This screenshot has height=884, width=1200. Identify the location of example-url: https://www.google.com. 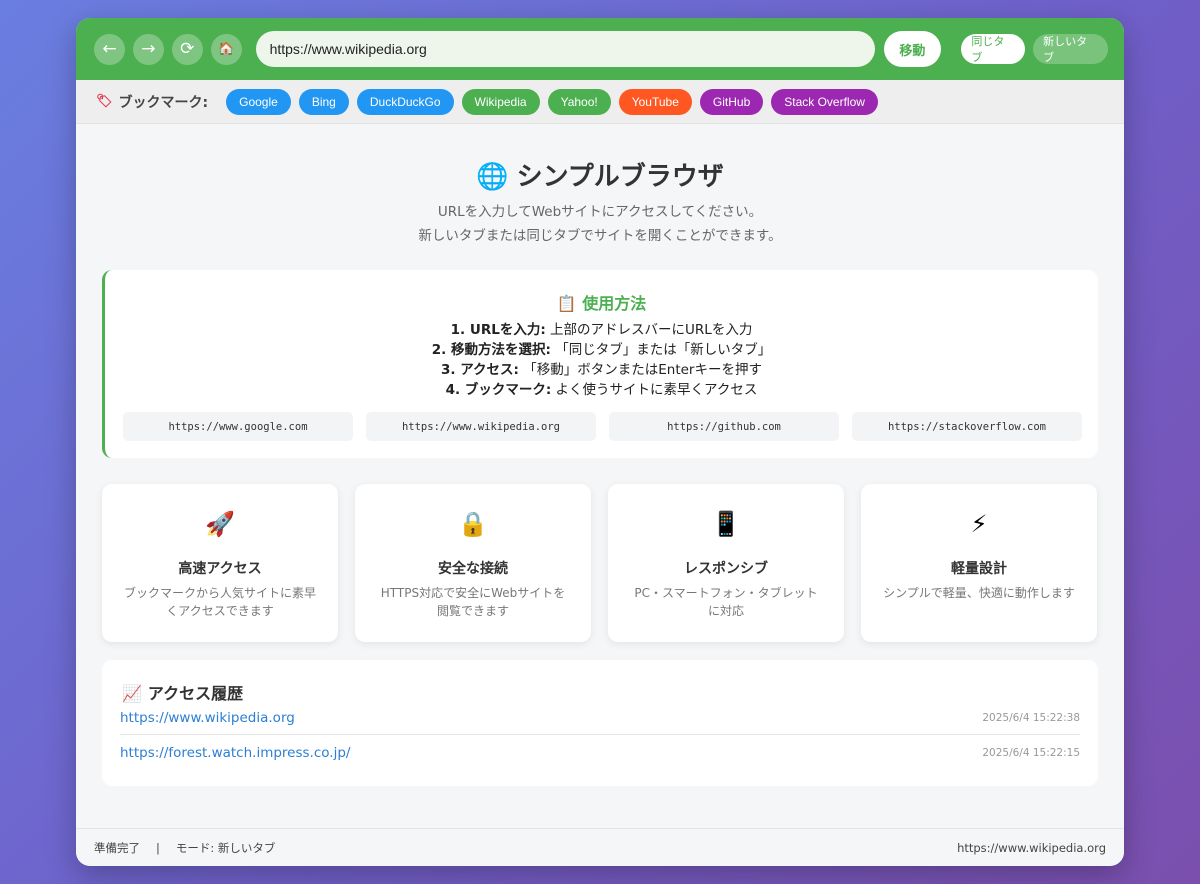
(238, 426).